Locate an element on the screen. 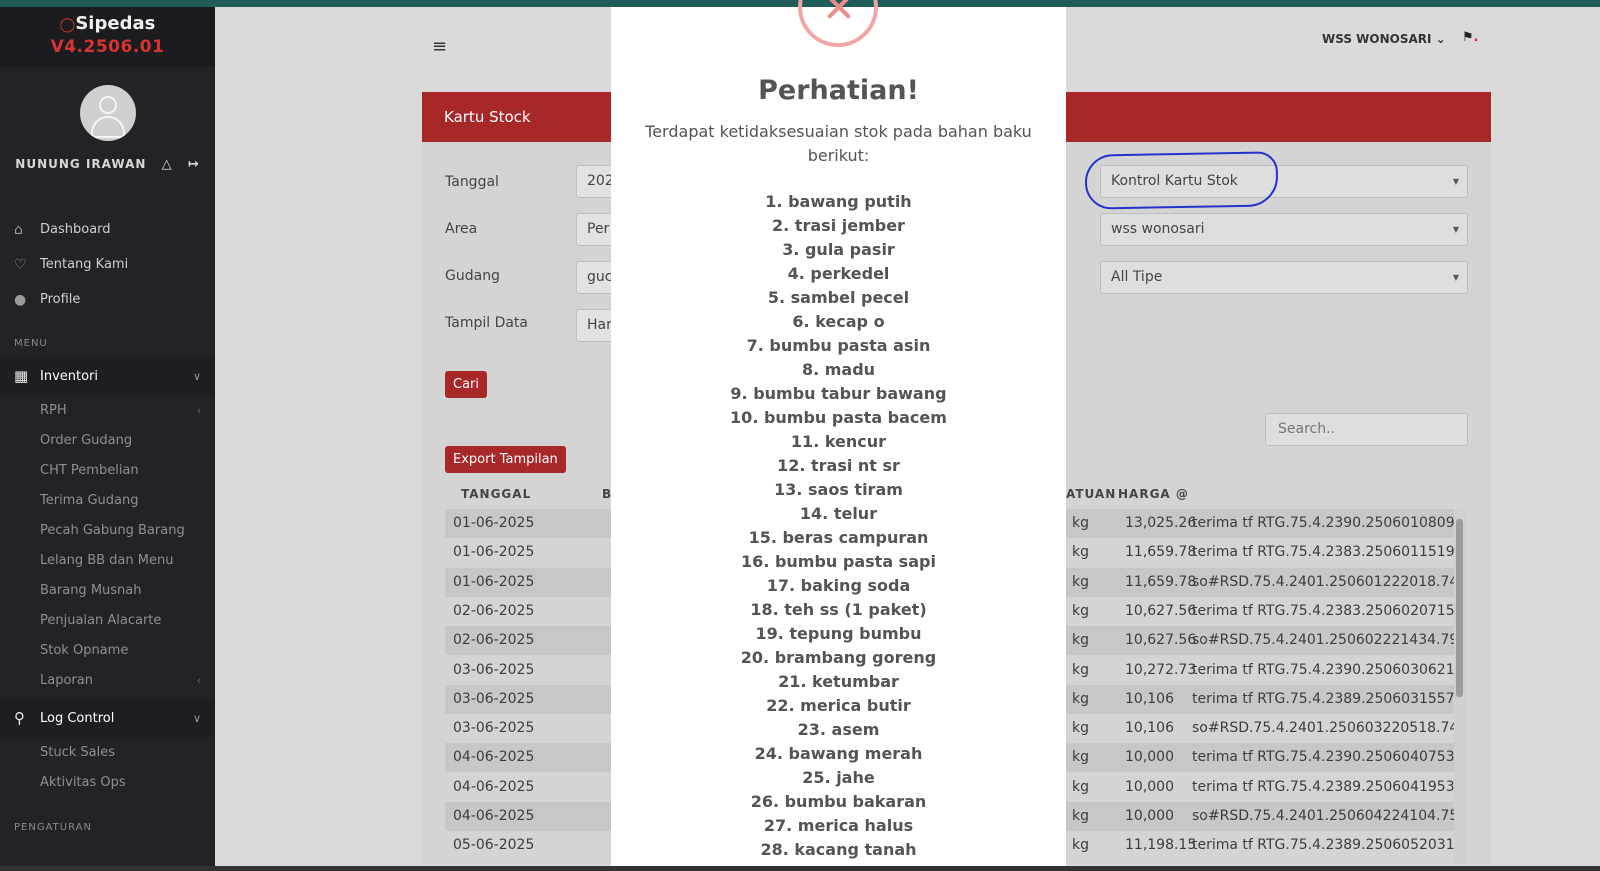 The height and width of the screenshot is (871, 1600). location-dropdown: WSS WONOSARI ⌄ is located at coordinates (1384, 39).